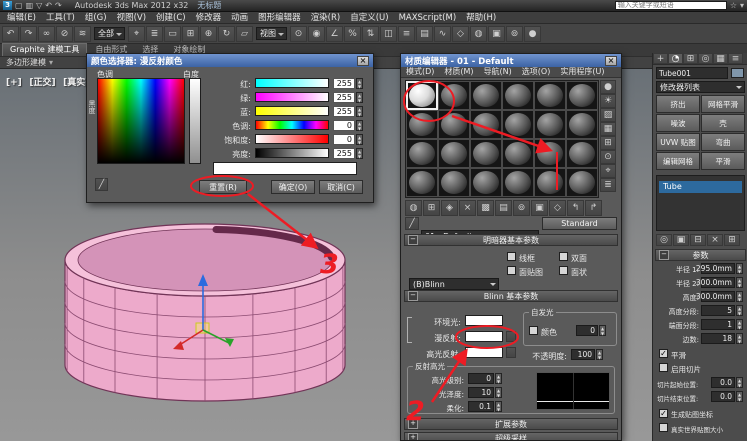 This screenshot has width=747, height=441. Describe the element at coordinates (344, 153) in the screenshot. I see `value-value-field: 255` at that location.